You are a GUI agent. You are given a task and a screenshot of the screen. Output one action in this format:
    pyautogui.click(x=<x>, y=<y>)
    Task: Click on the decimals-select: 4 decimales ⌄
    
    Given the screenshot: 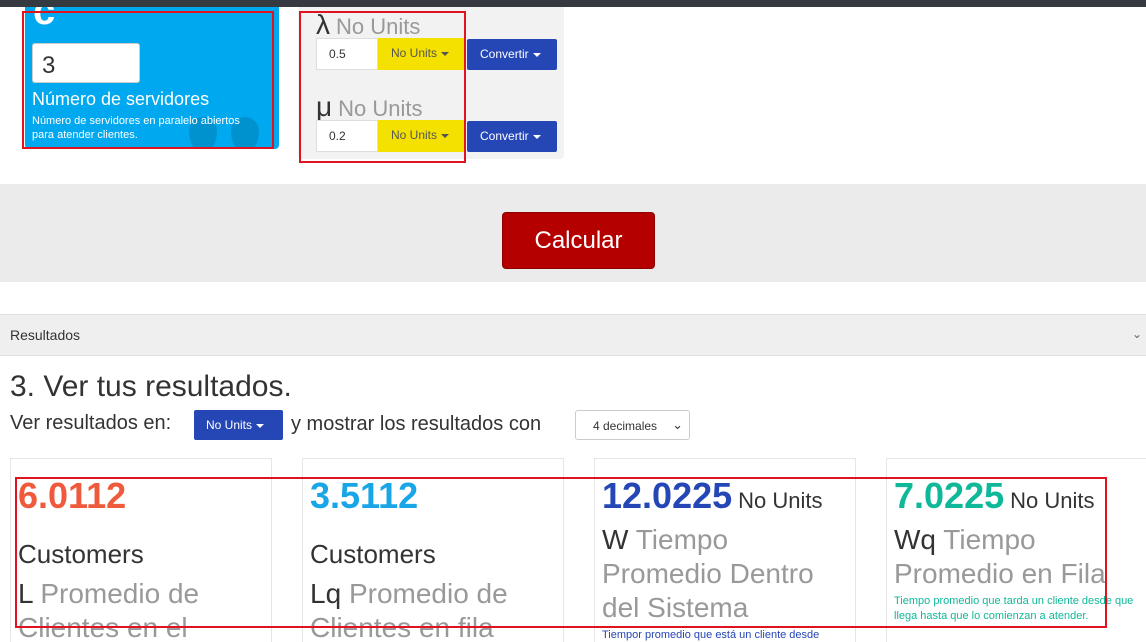 What is the action you would take?
    pyautogui.click(x=632, y=425)
    